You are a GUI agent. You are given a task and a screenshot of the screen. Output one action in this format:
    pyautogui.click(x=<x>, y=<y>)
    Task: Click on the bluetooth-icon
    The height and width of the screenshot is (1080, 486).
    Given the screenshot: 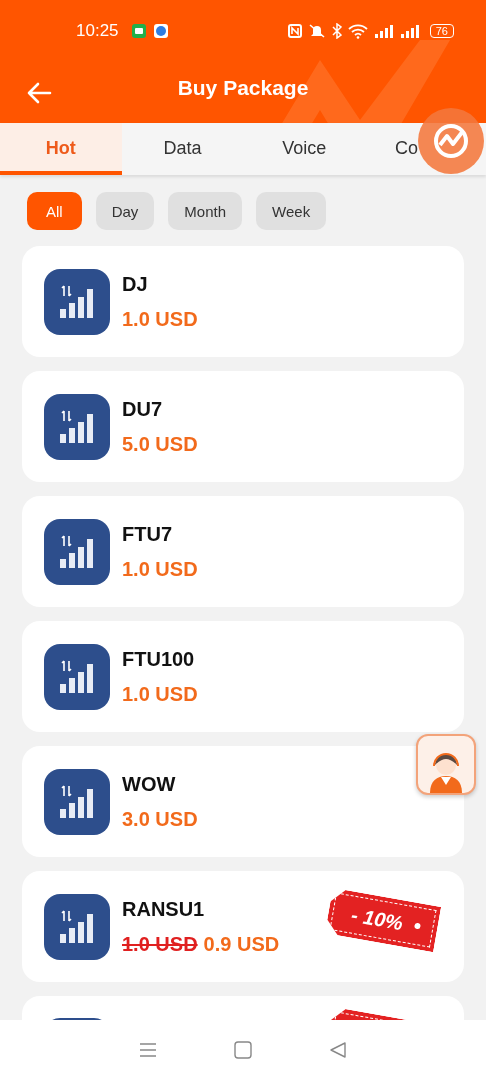 What is the action you would take?
    pyautogui.click(x=336, y=31)
    